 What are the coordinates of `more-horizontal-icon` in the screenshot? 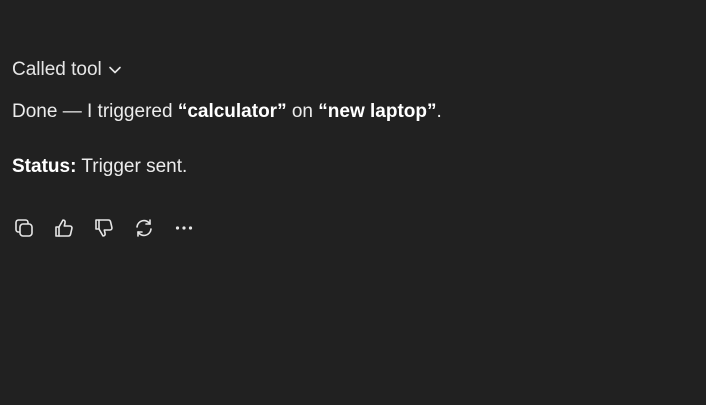 It's located at (184, 228).